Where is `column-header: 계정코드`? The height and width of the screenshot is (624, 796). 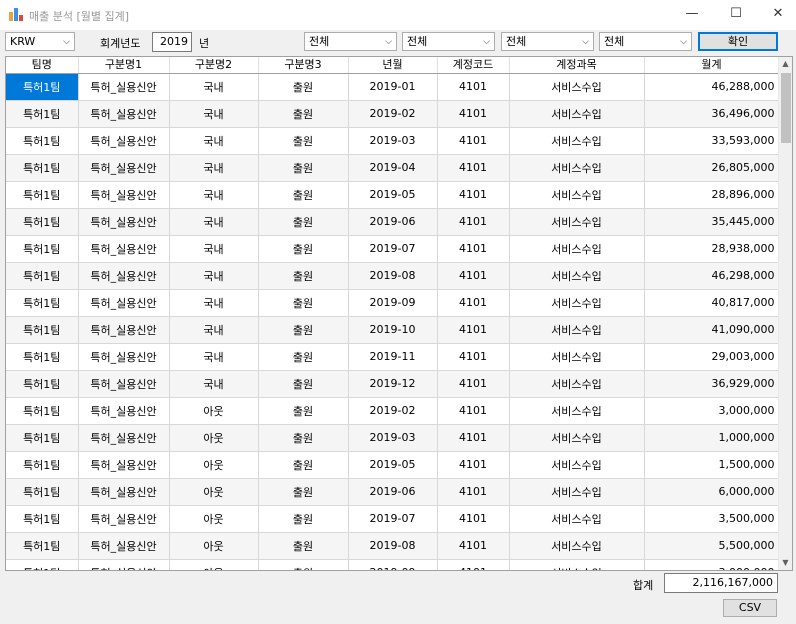 column-header: 계정코드 is located at coordinates (473, 65).